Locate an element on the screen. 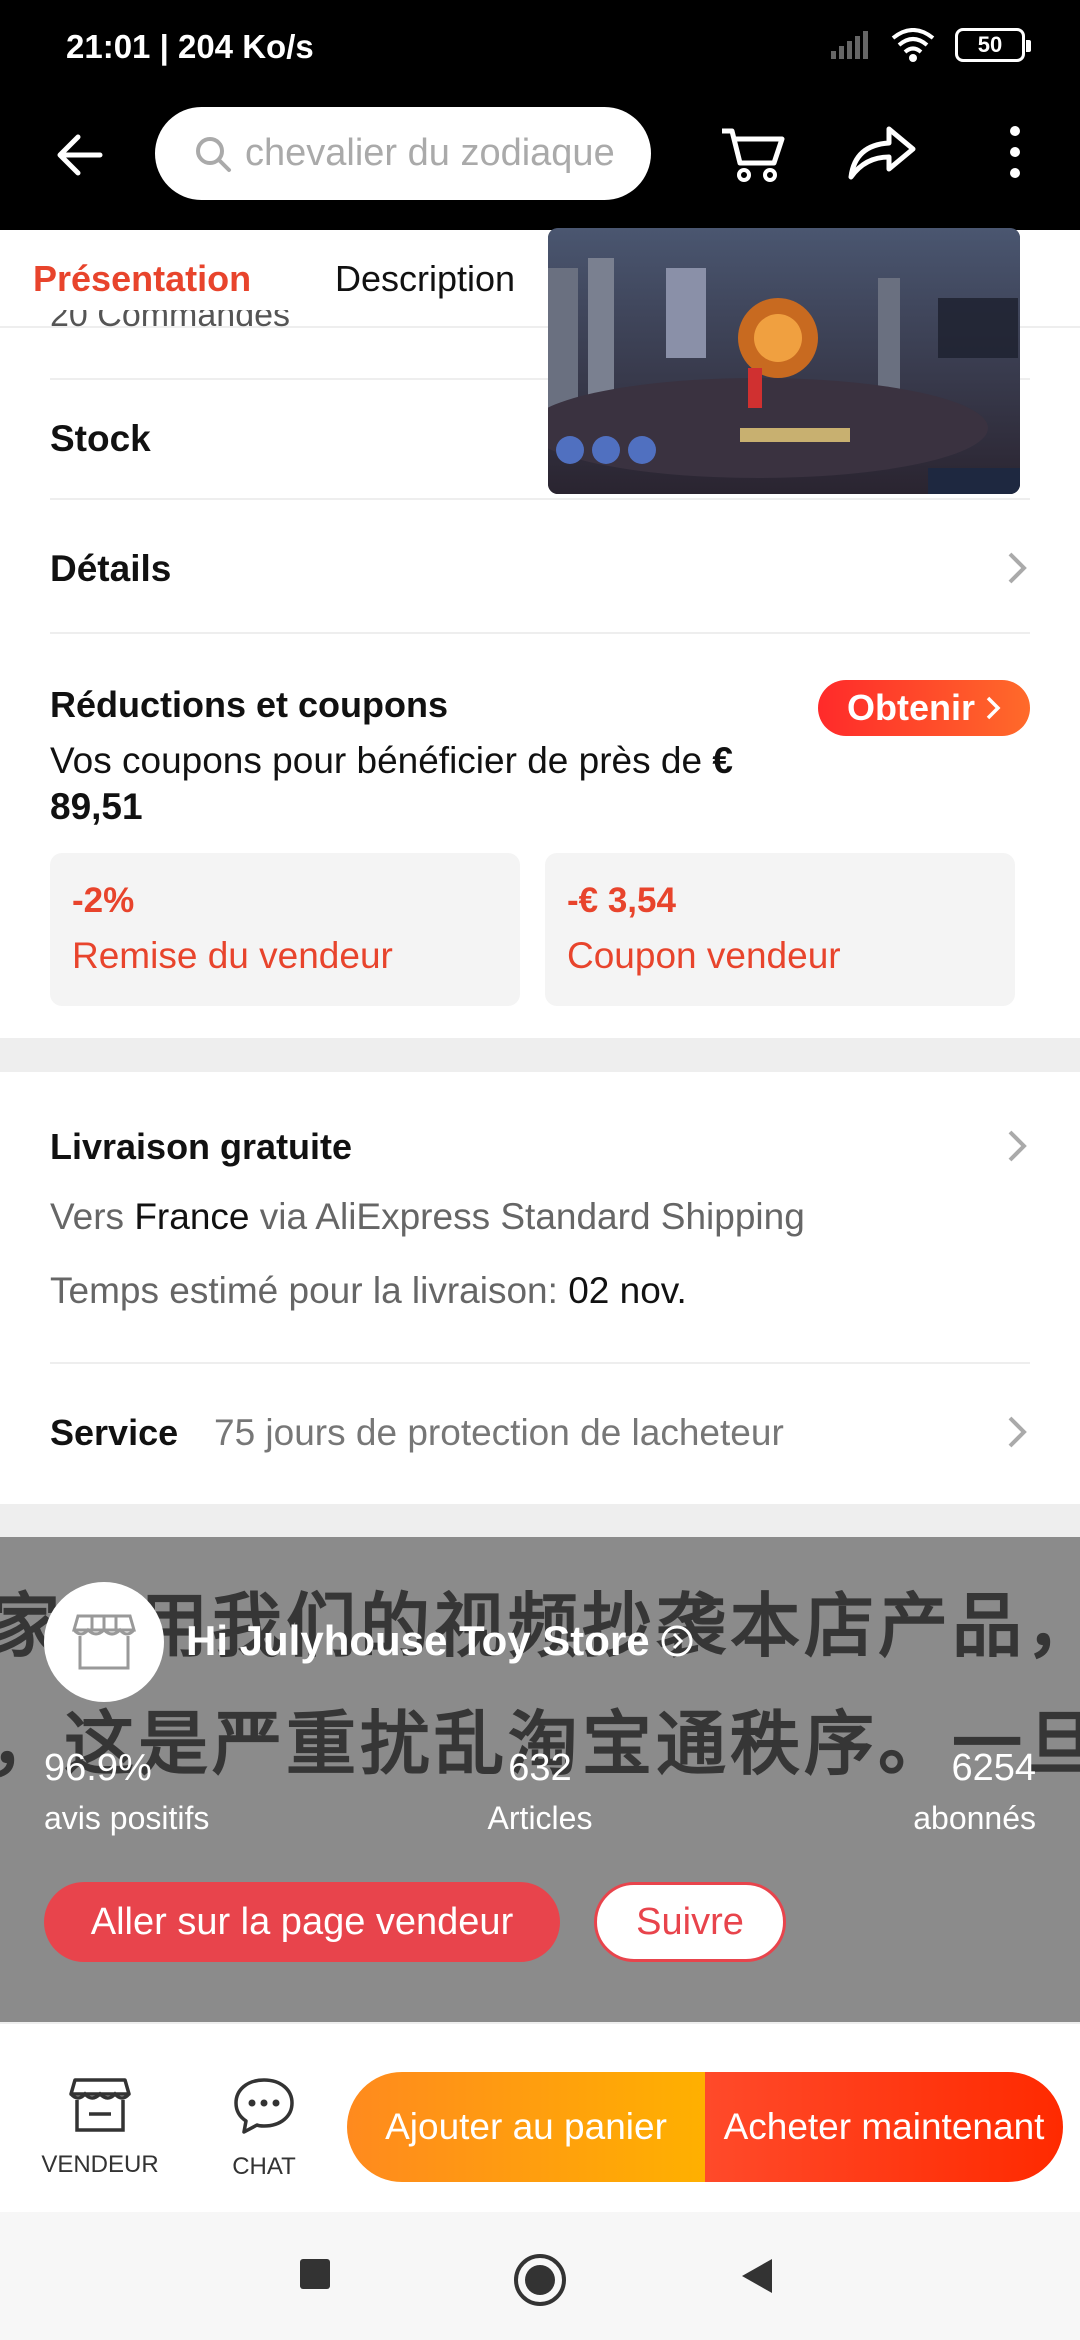  coupons-subtitle-text: Vos coupons pour bénéficier de près de is located at coordinates (381, 760).